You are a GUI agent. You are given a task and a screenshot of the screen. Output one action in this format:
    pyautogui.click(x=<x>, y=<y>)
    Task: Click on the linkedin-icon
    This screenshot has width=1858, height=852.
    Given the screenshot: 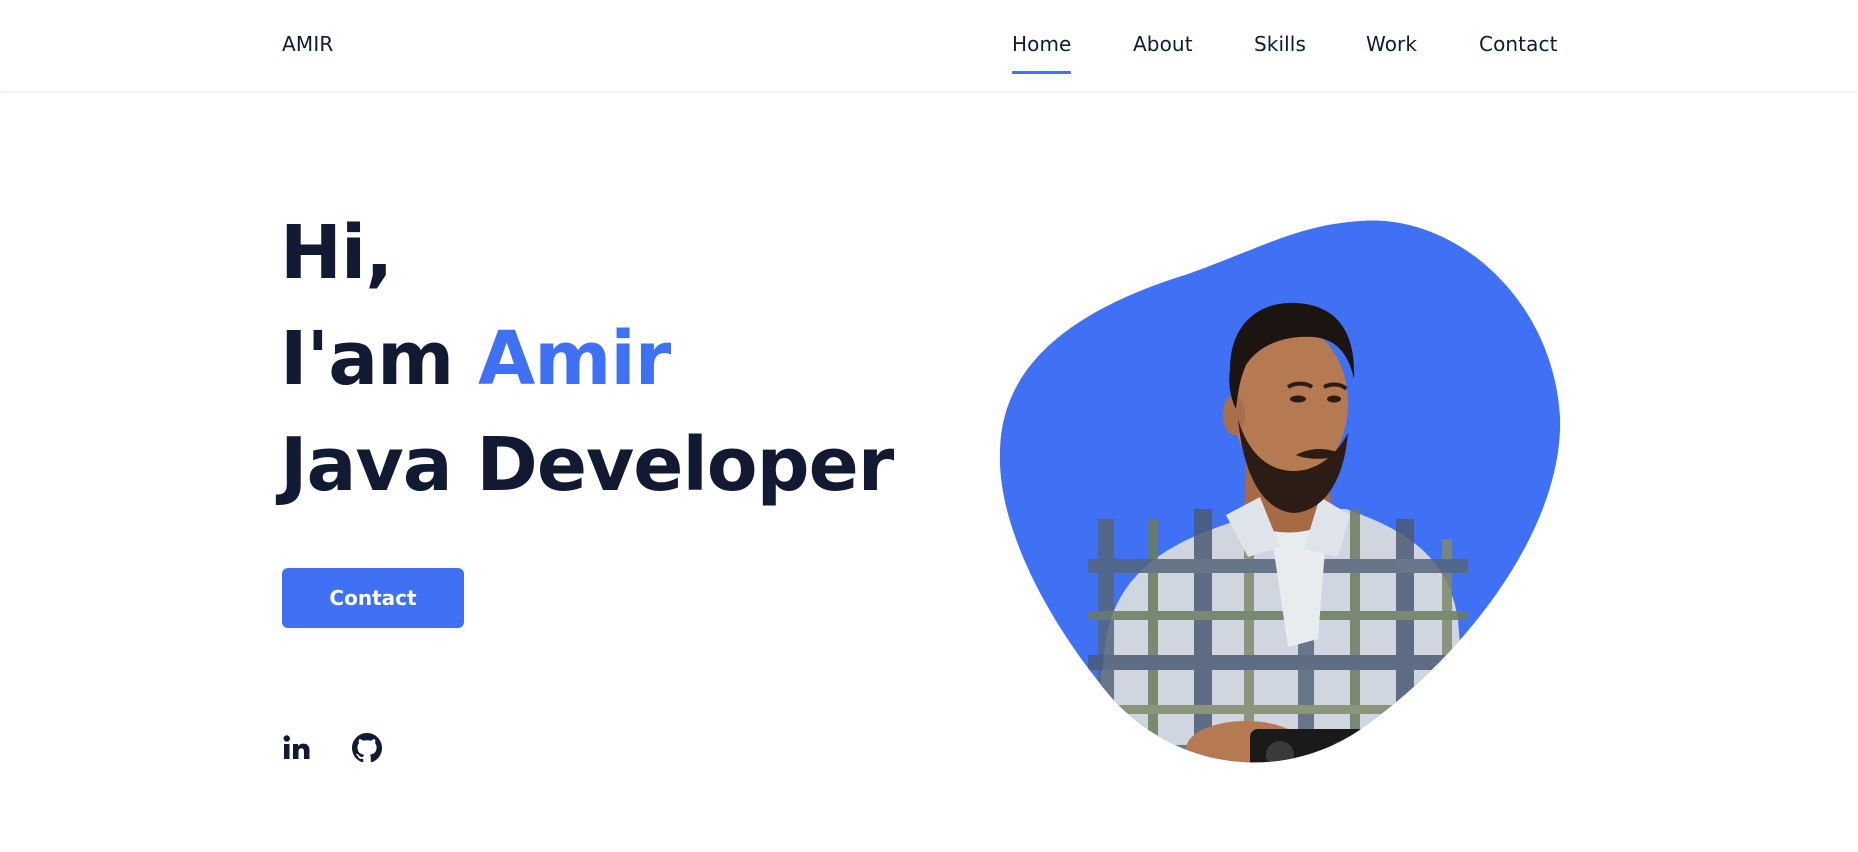 What is the action you would take?
    pyautogui.click(x=296, y=747)
    